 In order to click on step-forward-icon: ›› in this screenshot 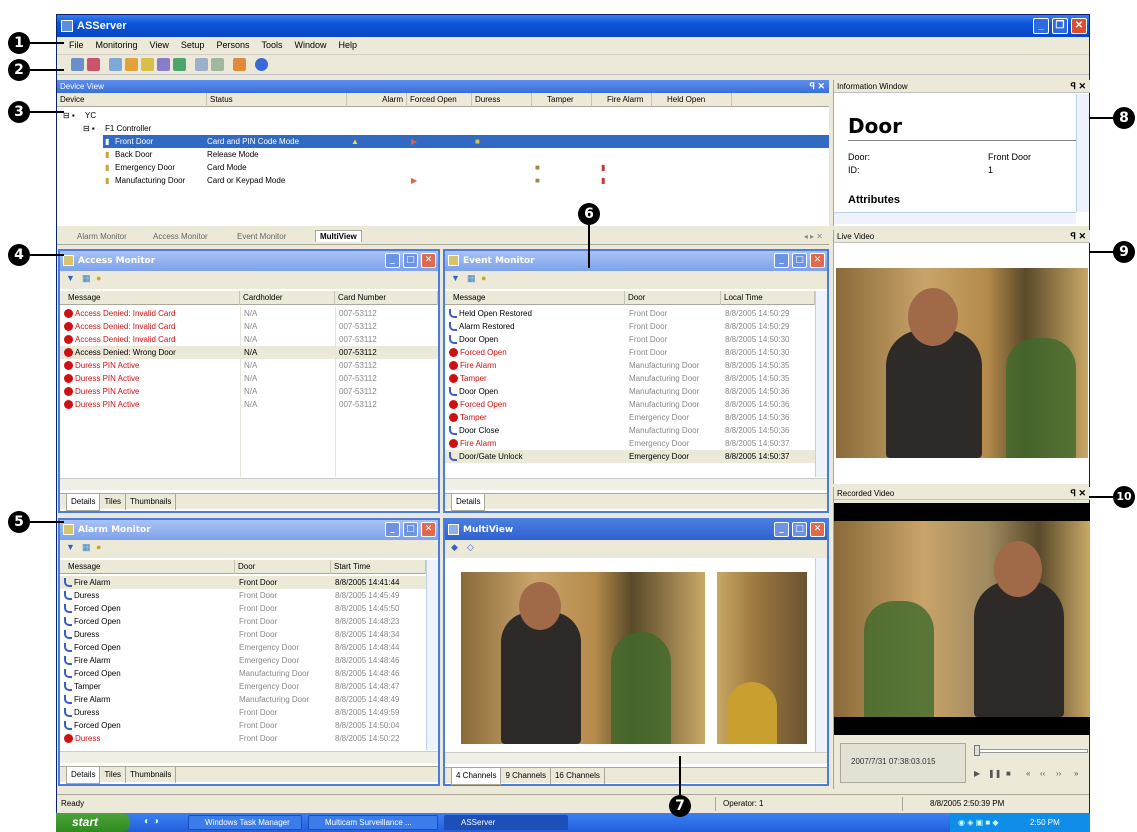, I will do `click(1058, 773)`.